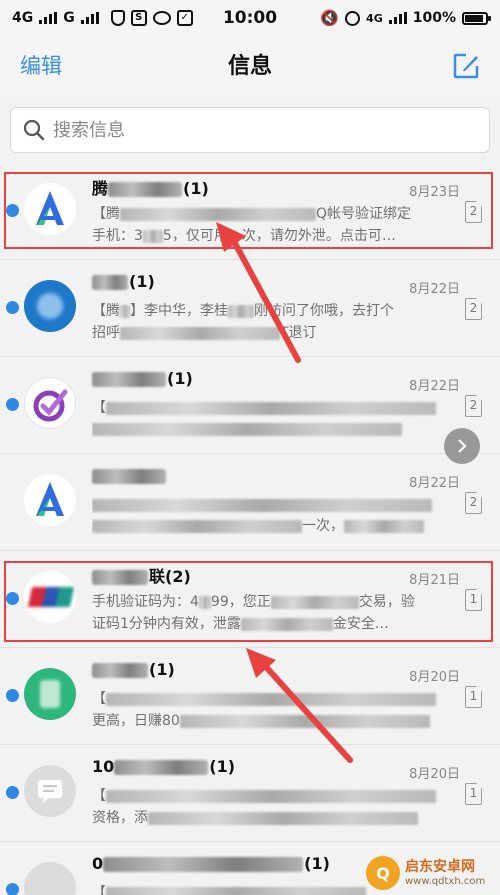 The width and height of the screenshot is (500, 895). I want to click on message-row: (1) 8月20日 【 更高，日赚80 1, so click(250, 696).